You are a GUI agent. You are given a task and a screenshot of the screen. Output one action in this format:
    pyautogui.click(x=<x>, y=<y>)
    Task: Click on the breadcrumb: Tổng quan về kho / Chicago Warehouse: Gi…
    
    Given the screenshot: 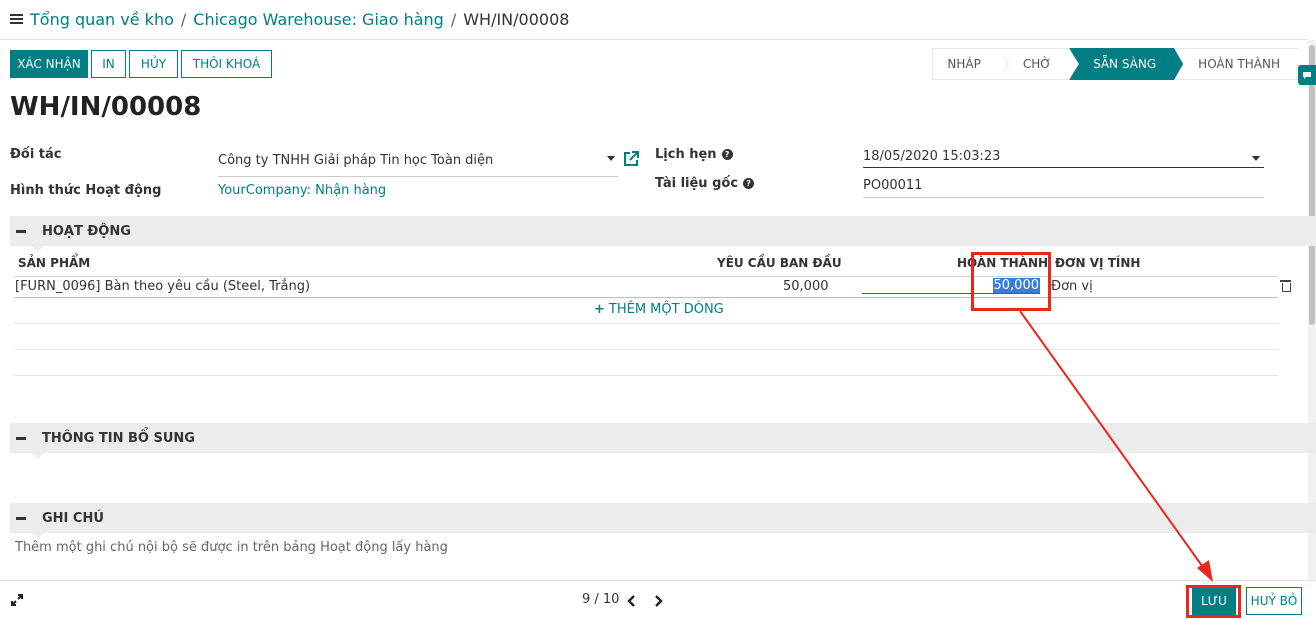 What is the action you would take?
    pyautogui.click(x=289, y=19)
    